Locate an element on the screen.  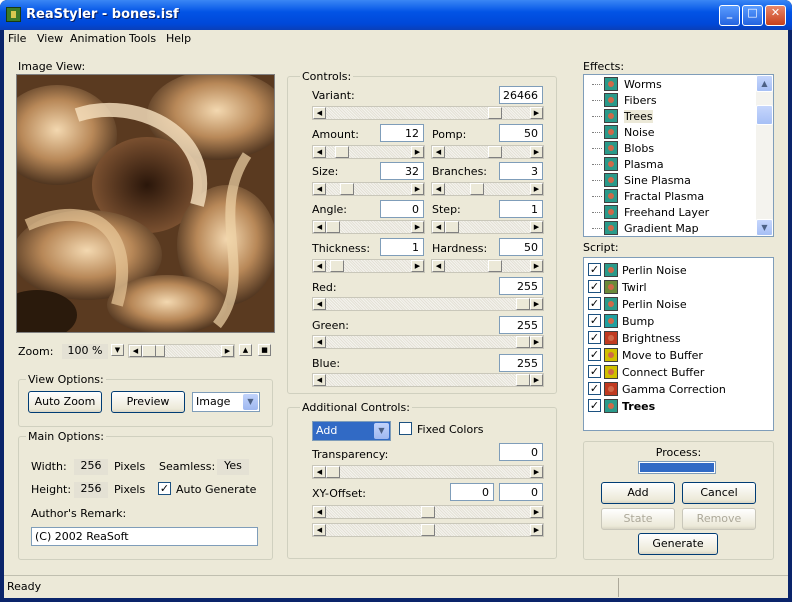
y-offset-slider: ◀ ▶ is located at coordinates (428, 530).